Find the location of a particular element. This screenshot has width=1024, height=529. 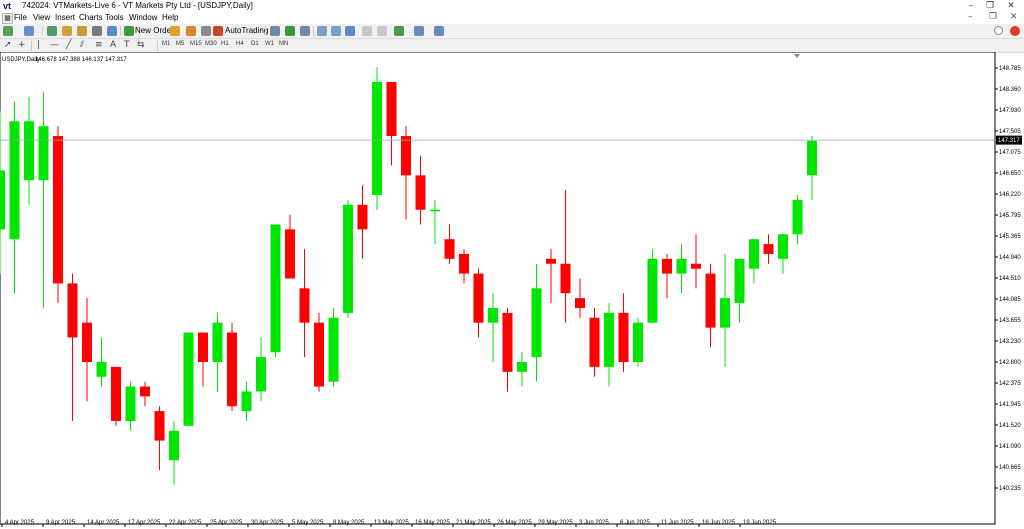

chart-window-icon: ▦ is located at coordinates (7, 18).